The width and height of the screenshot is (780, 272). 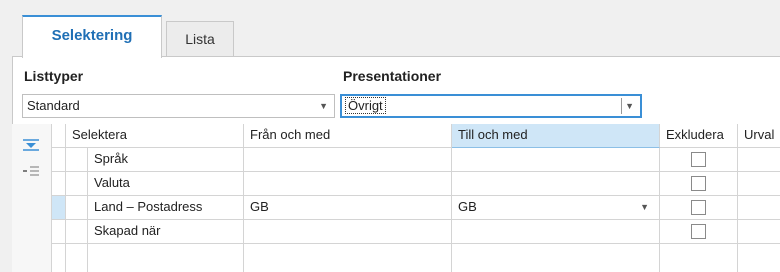 I want to click on till-value: GB, so click(x=467, y=206).